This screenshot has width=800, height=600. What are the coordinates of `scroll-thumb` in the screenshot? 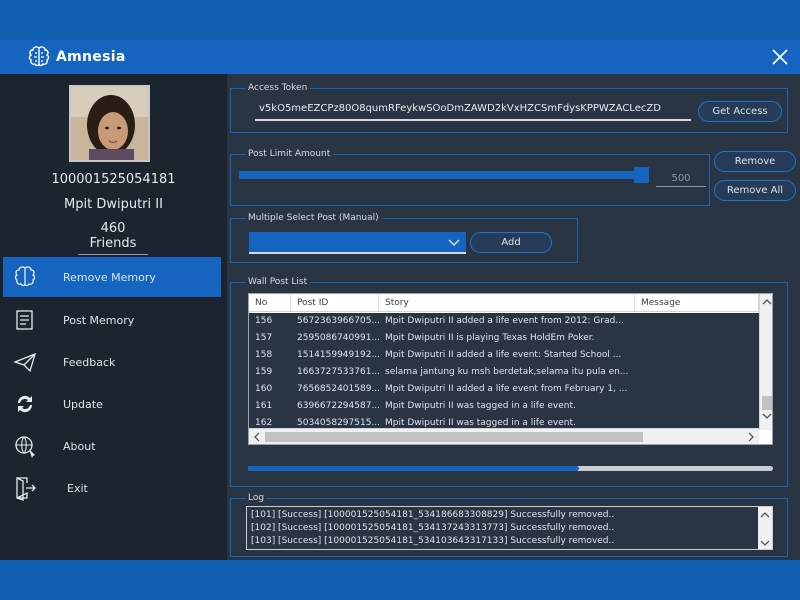 It's located at (767, 403).